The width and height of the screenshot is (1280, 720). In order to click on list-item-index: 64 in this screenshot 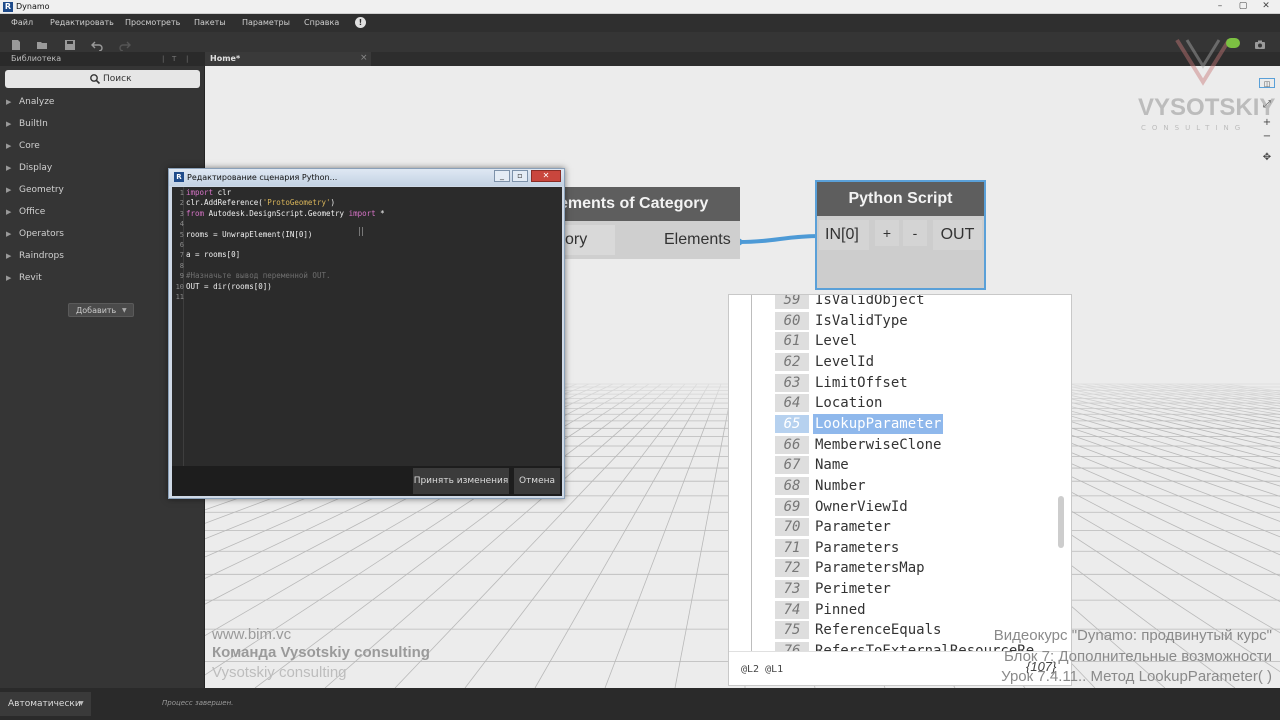, I will do `click(792, 403)`.